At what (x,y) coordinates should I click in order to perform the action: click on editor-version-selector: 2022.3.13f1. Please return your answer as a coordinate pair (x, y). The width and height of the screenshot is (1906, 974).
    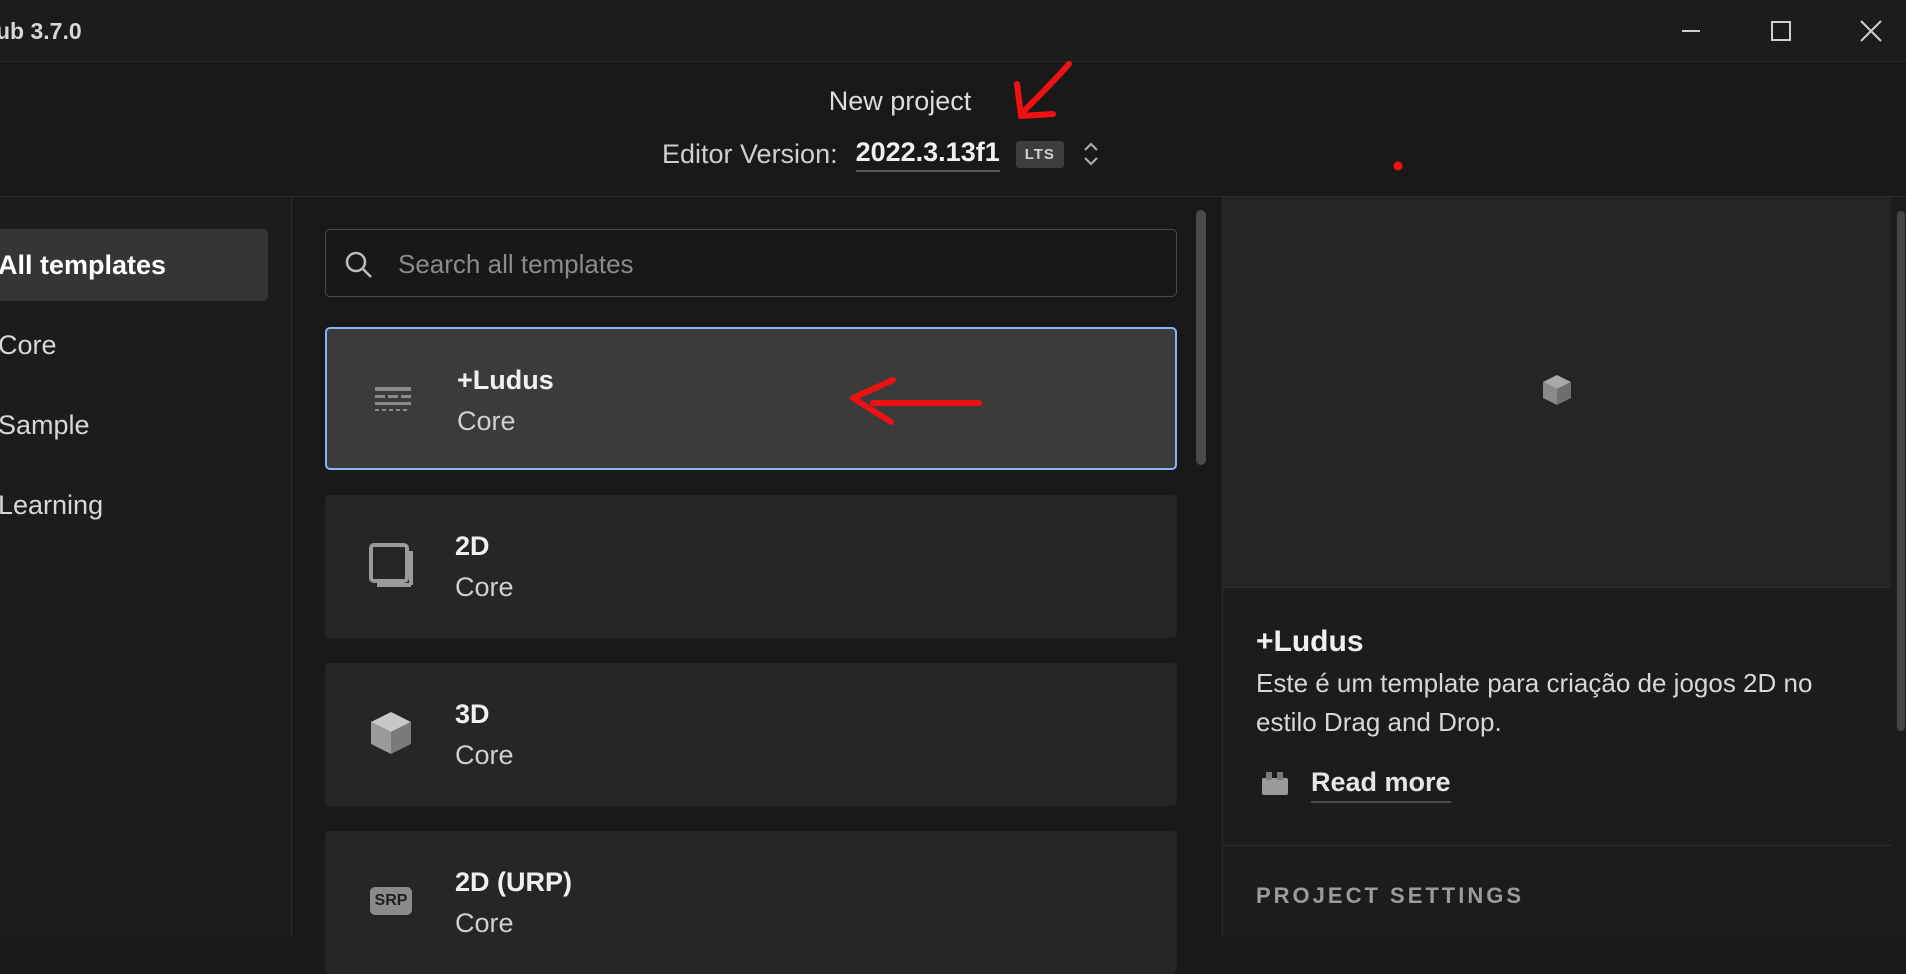
    Looking at the image, I should click on (927, 154).